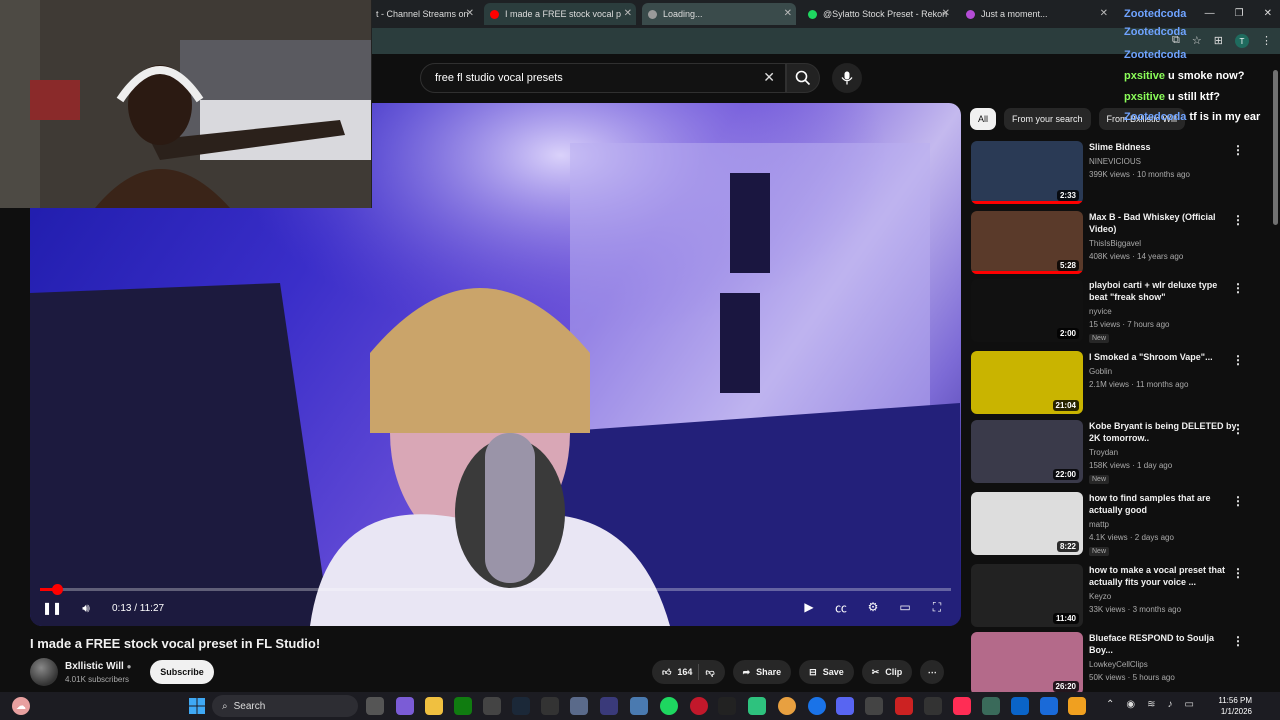 The width and height of the screenshot is (1280, 720). Describe the element at coordinates (52, 608) in the screenshot. I see `pause-icon: ❚❚` at that location.